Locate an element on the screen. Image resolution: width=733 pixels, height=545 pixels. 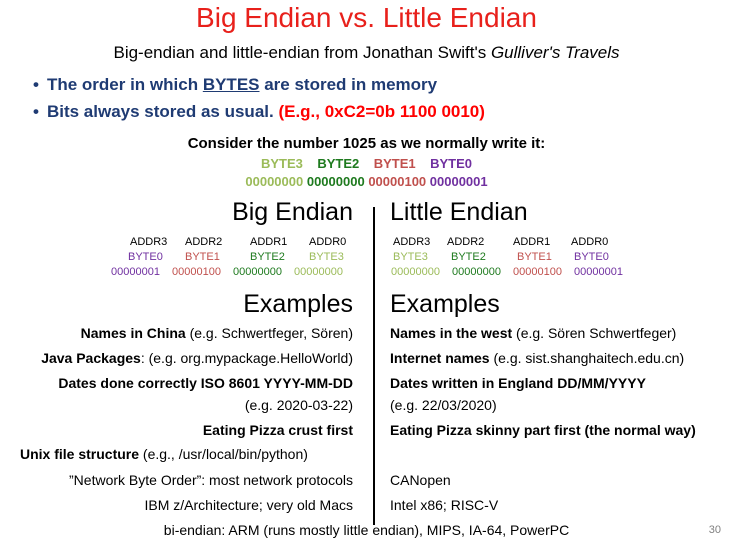
example-text: Intel x86; RISC-V is located at coordinates (444, 505).